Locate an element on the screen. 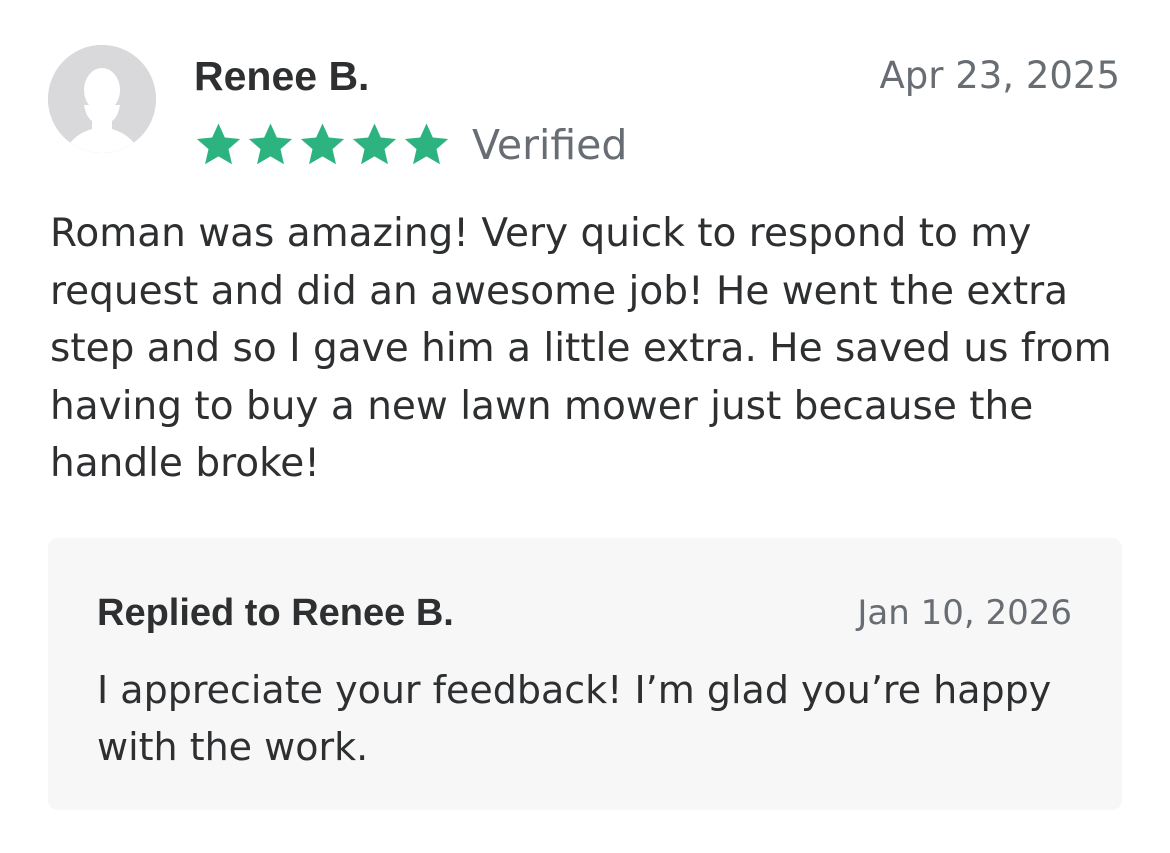  reply-date: Jan 10, 2026 is located at coordinates (964, 613).